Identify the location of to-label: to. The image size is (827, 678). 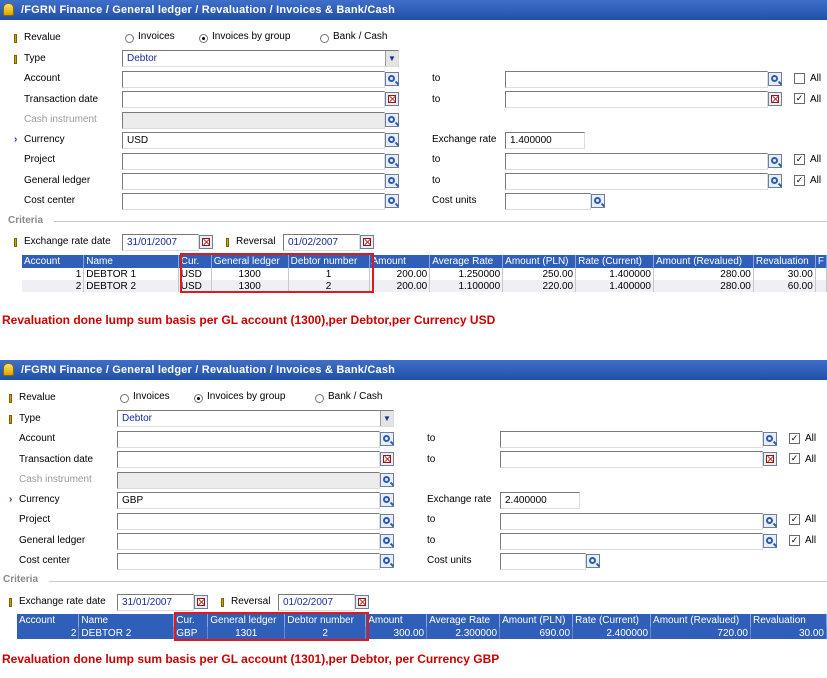
(436, 180).